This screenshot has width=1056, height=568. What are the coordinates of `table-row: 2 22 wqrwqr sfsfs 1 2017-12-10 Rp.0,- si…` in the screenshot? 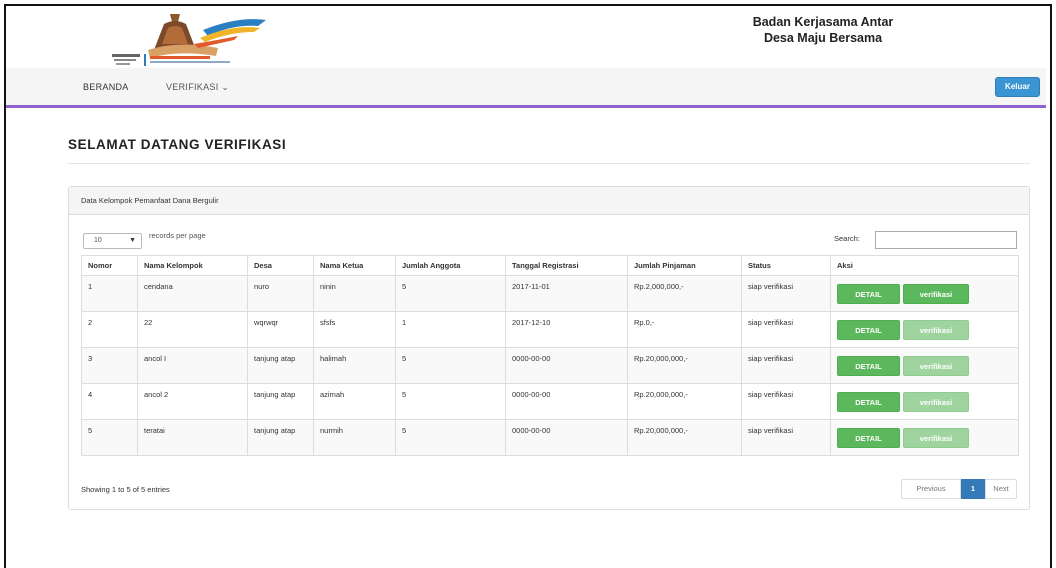 It's located at (550, 329).